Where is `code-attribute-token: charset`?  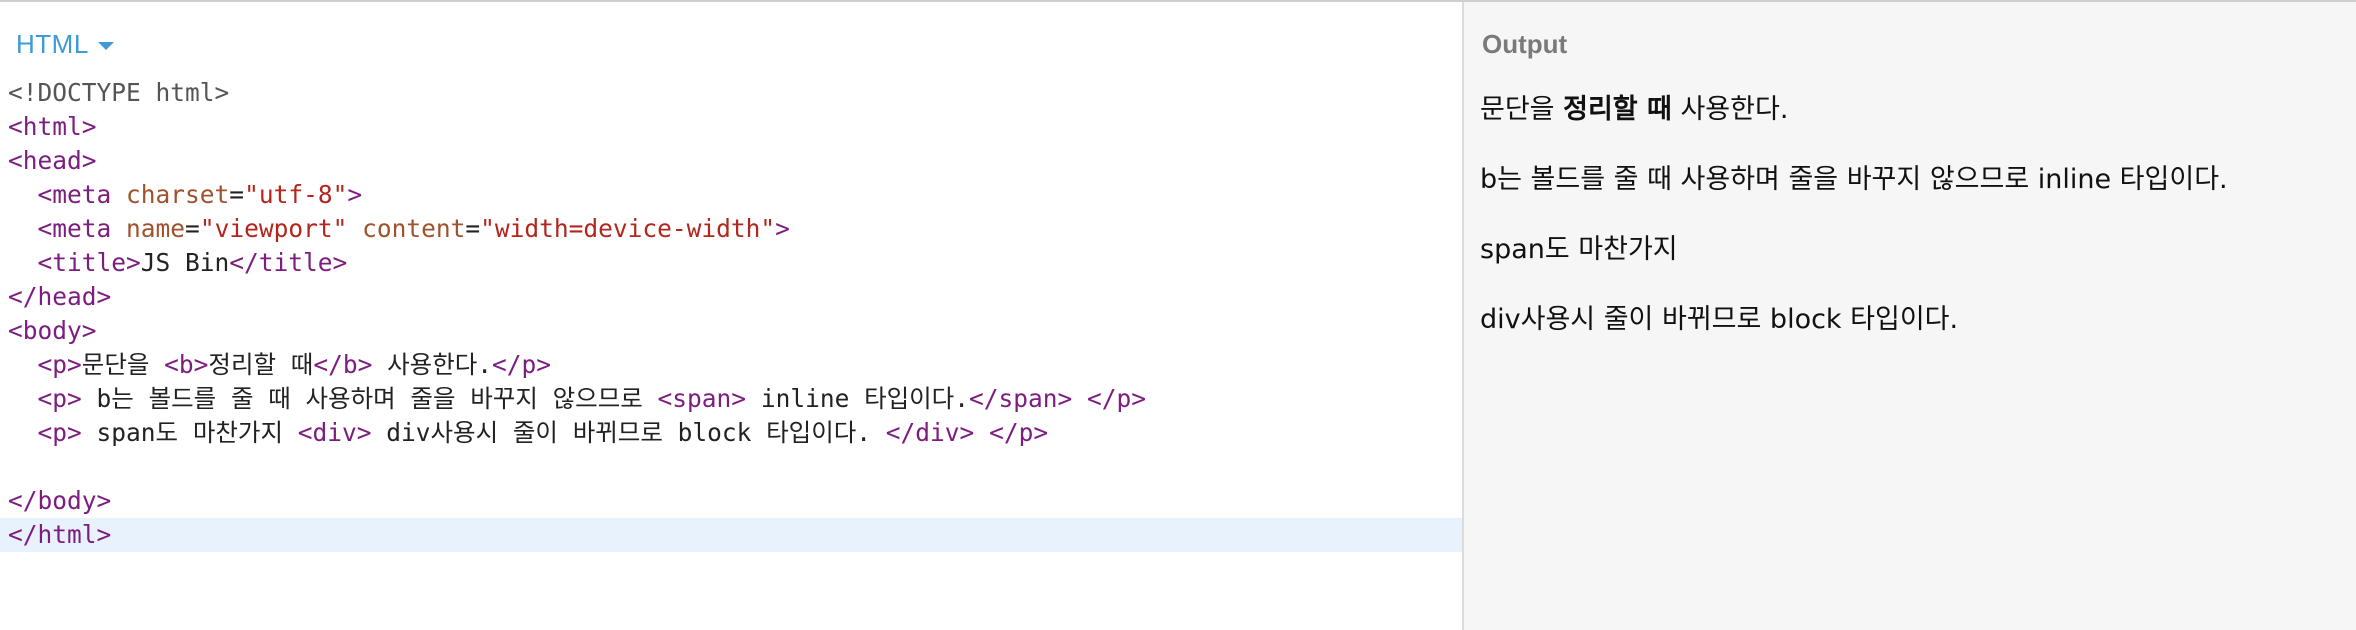
code-attribute-token: charset is located at coordinates (178, 194).